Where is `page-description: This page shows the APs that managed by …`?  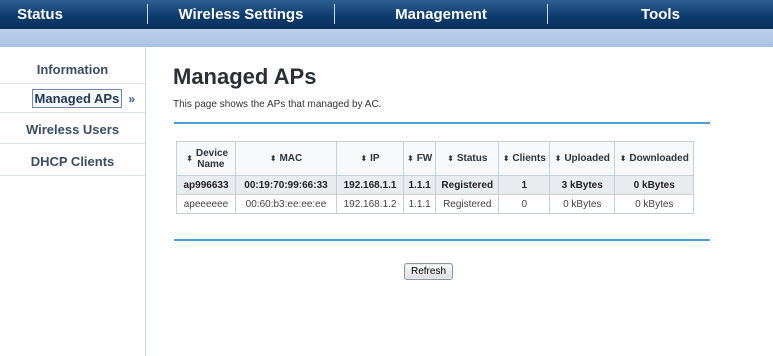 page-description: This page shows the APs that managed by … is located at coordinates (277, 104).